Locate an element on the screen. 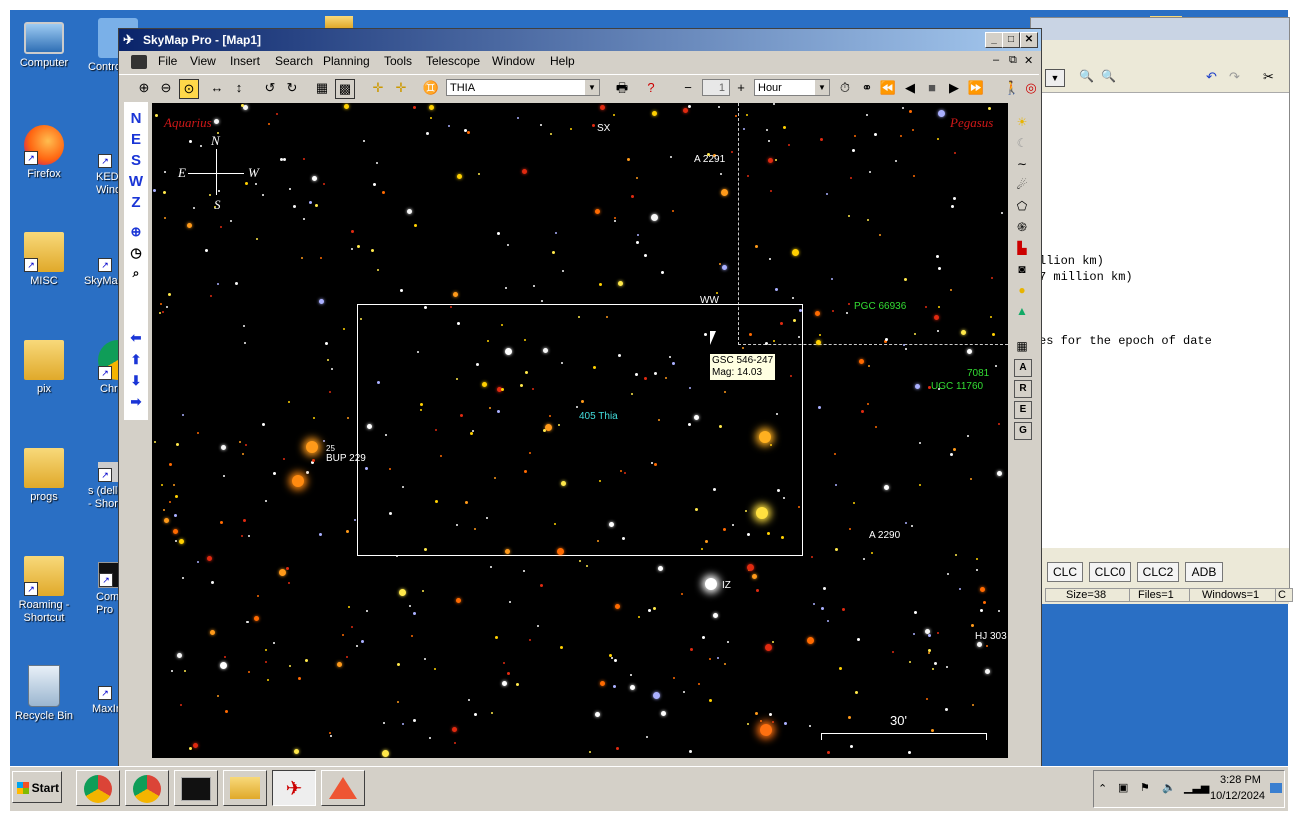  link-icon: ⚭ is located at coordinates (867, 88).